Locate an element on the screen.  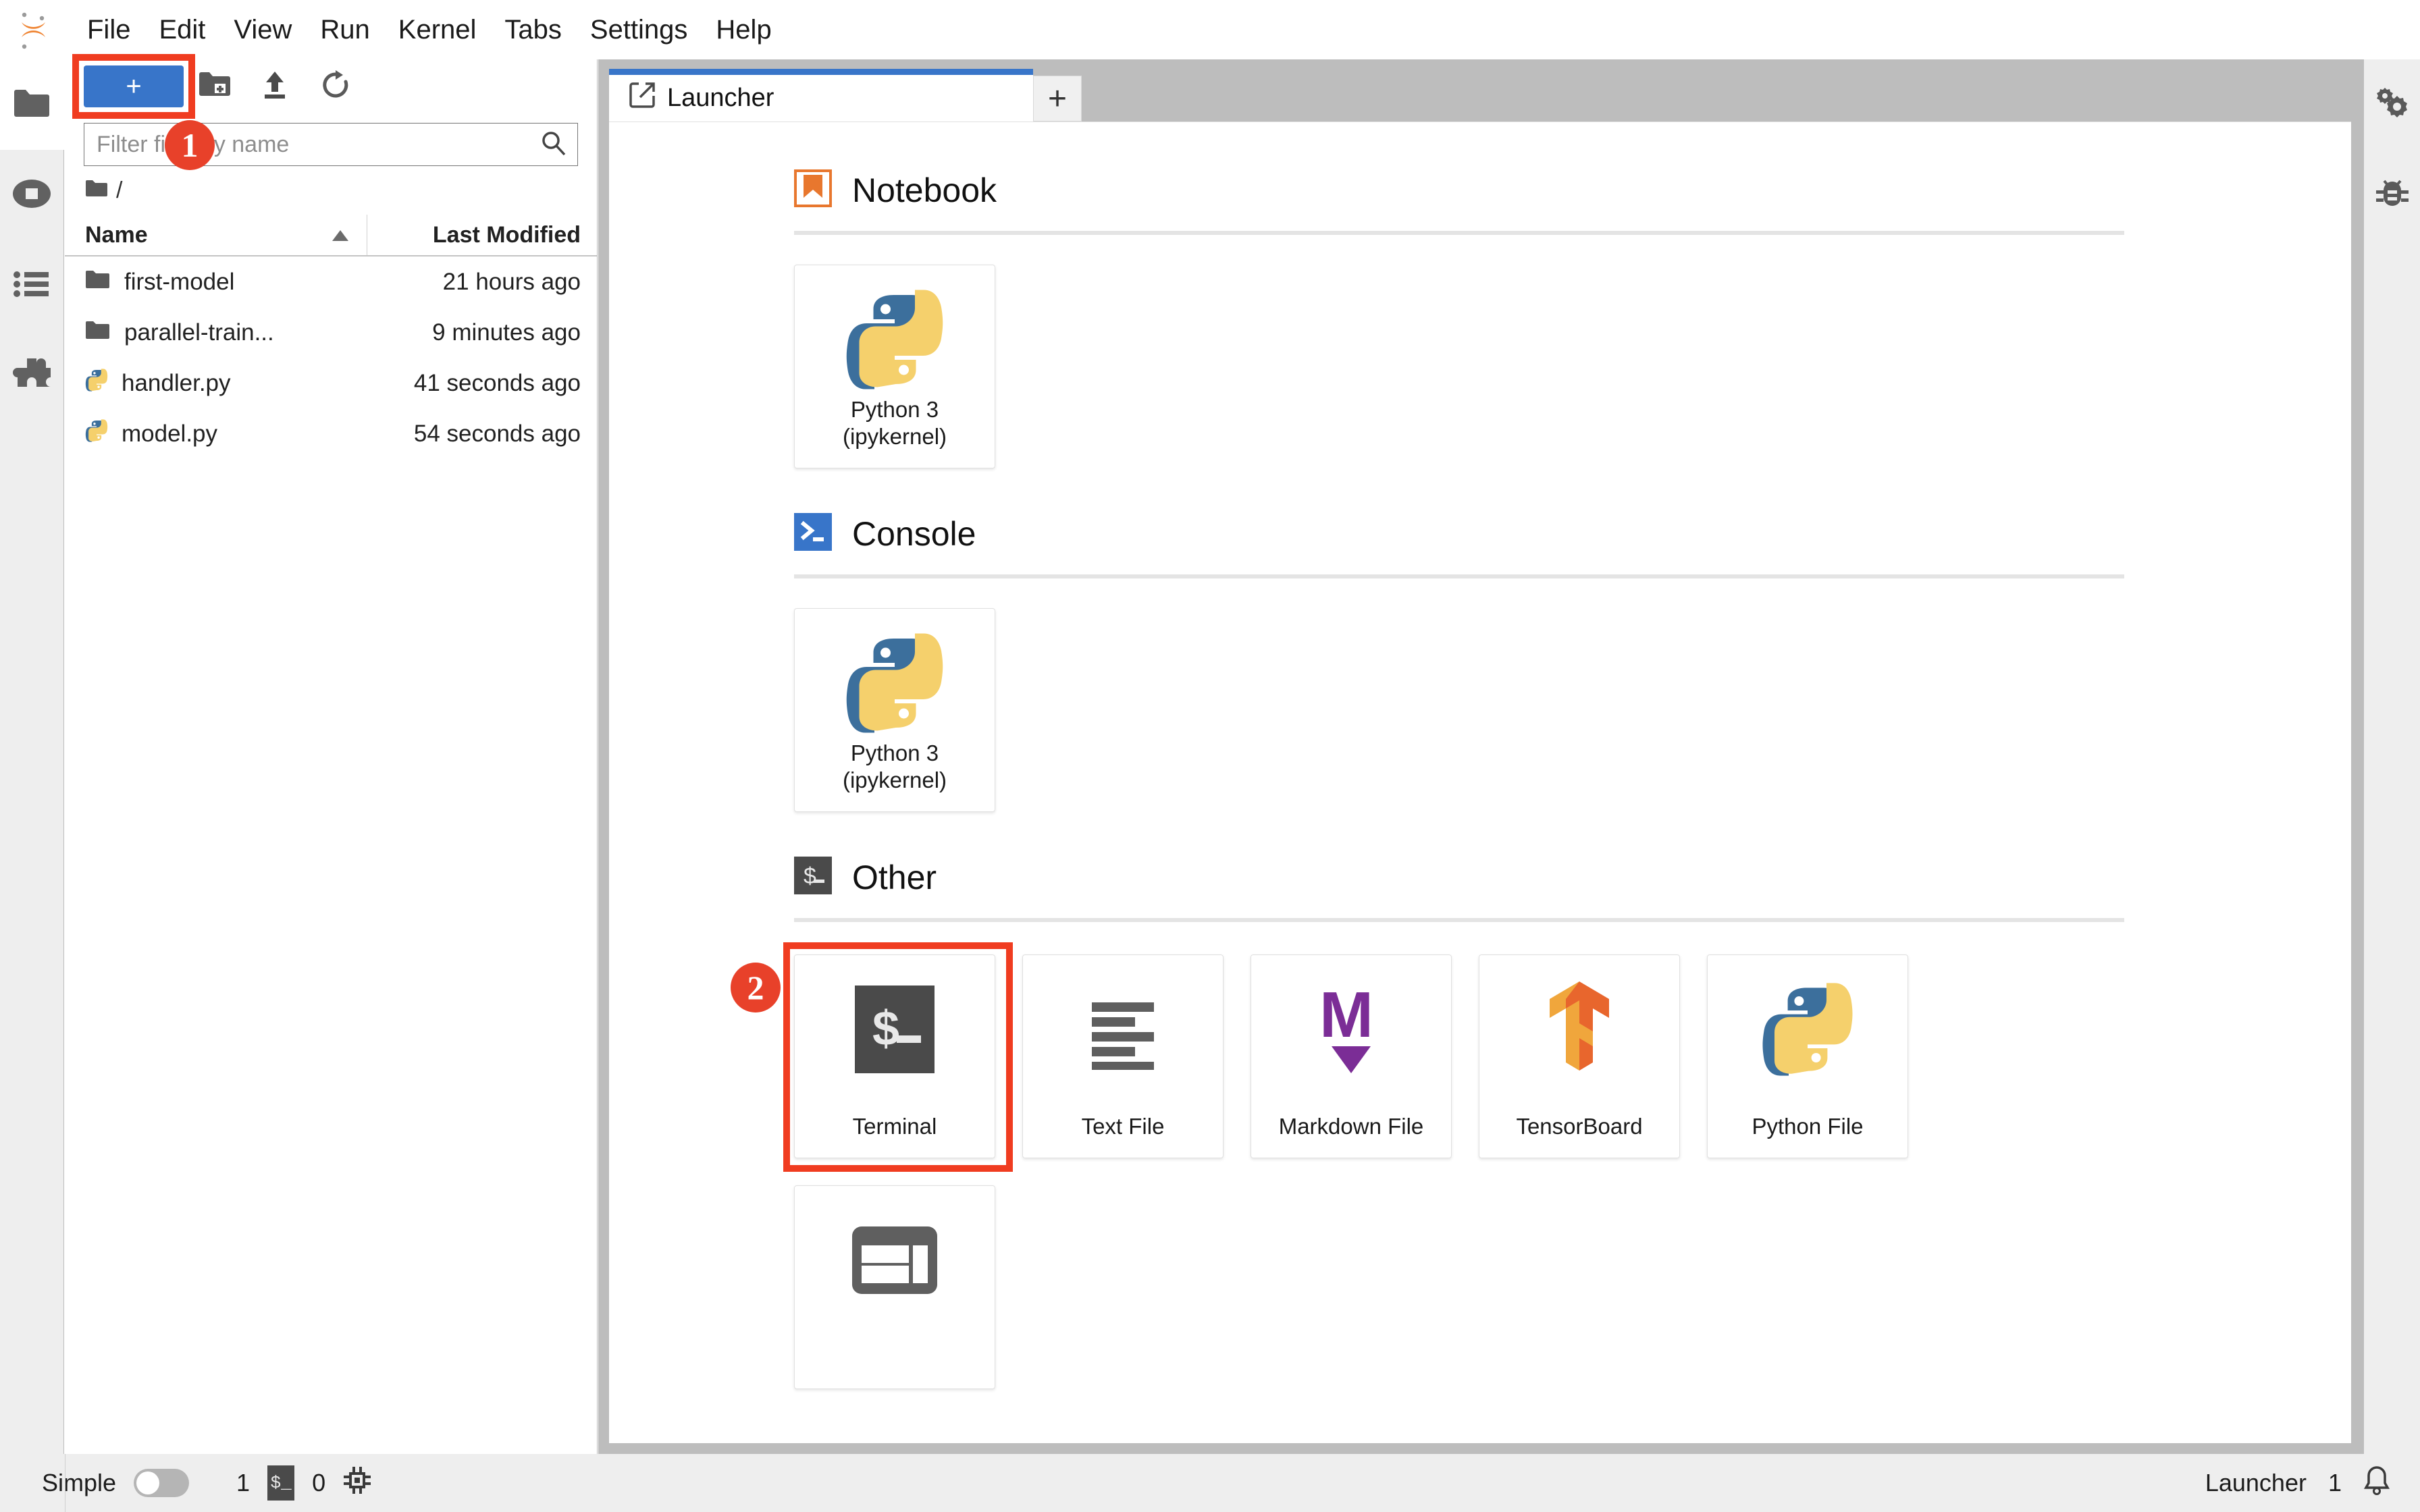
list-icon is located at coordinates (32, 286).